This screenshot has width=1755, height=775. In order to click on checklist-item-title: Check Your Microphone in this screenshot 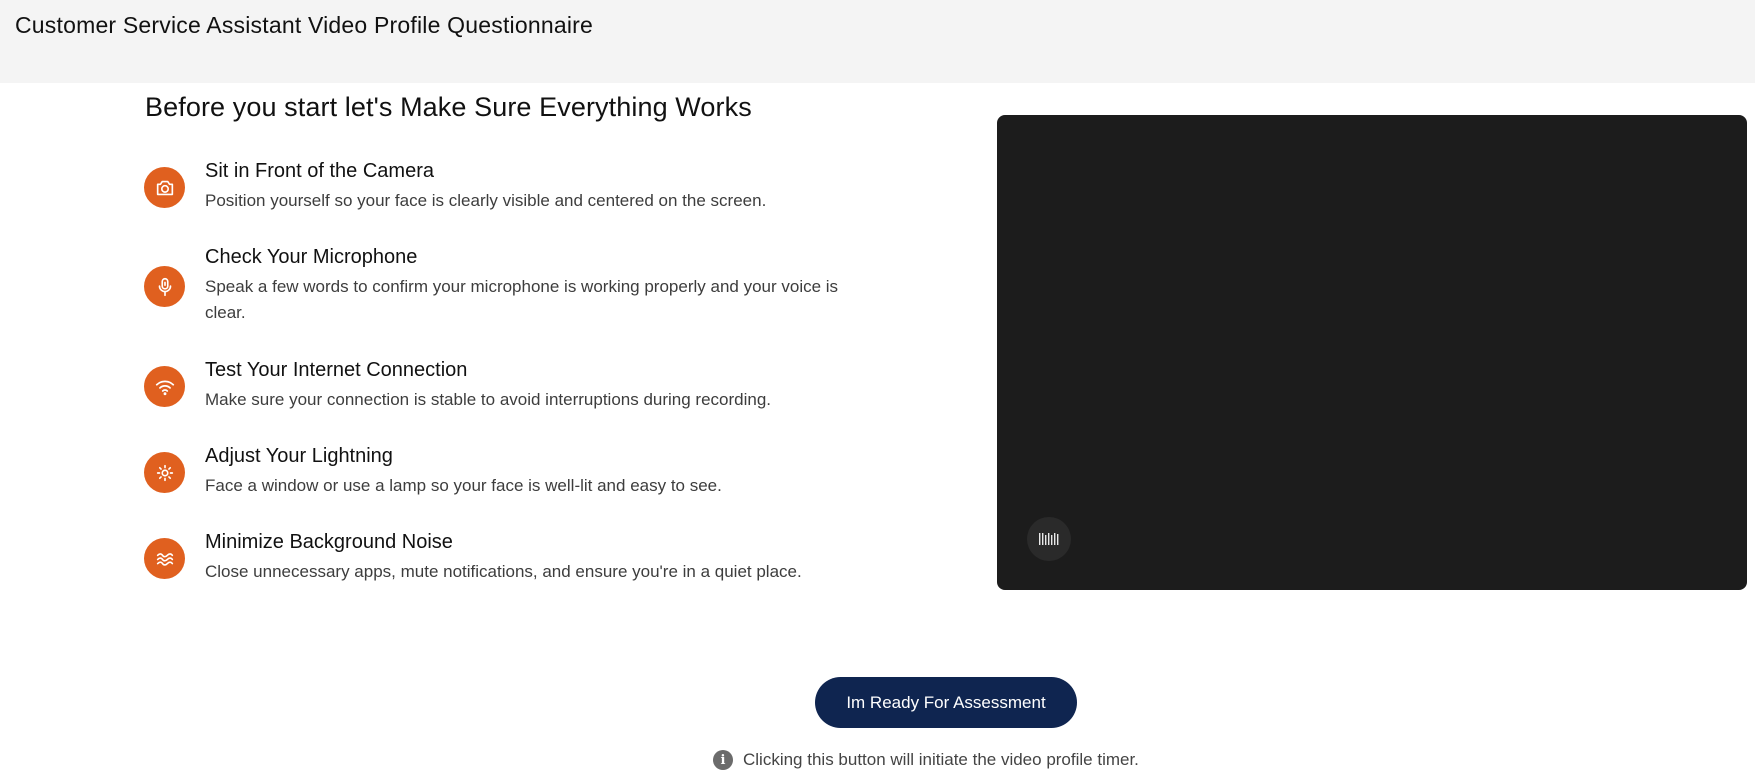, I will do `click(311, 257)`.